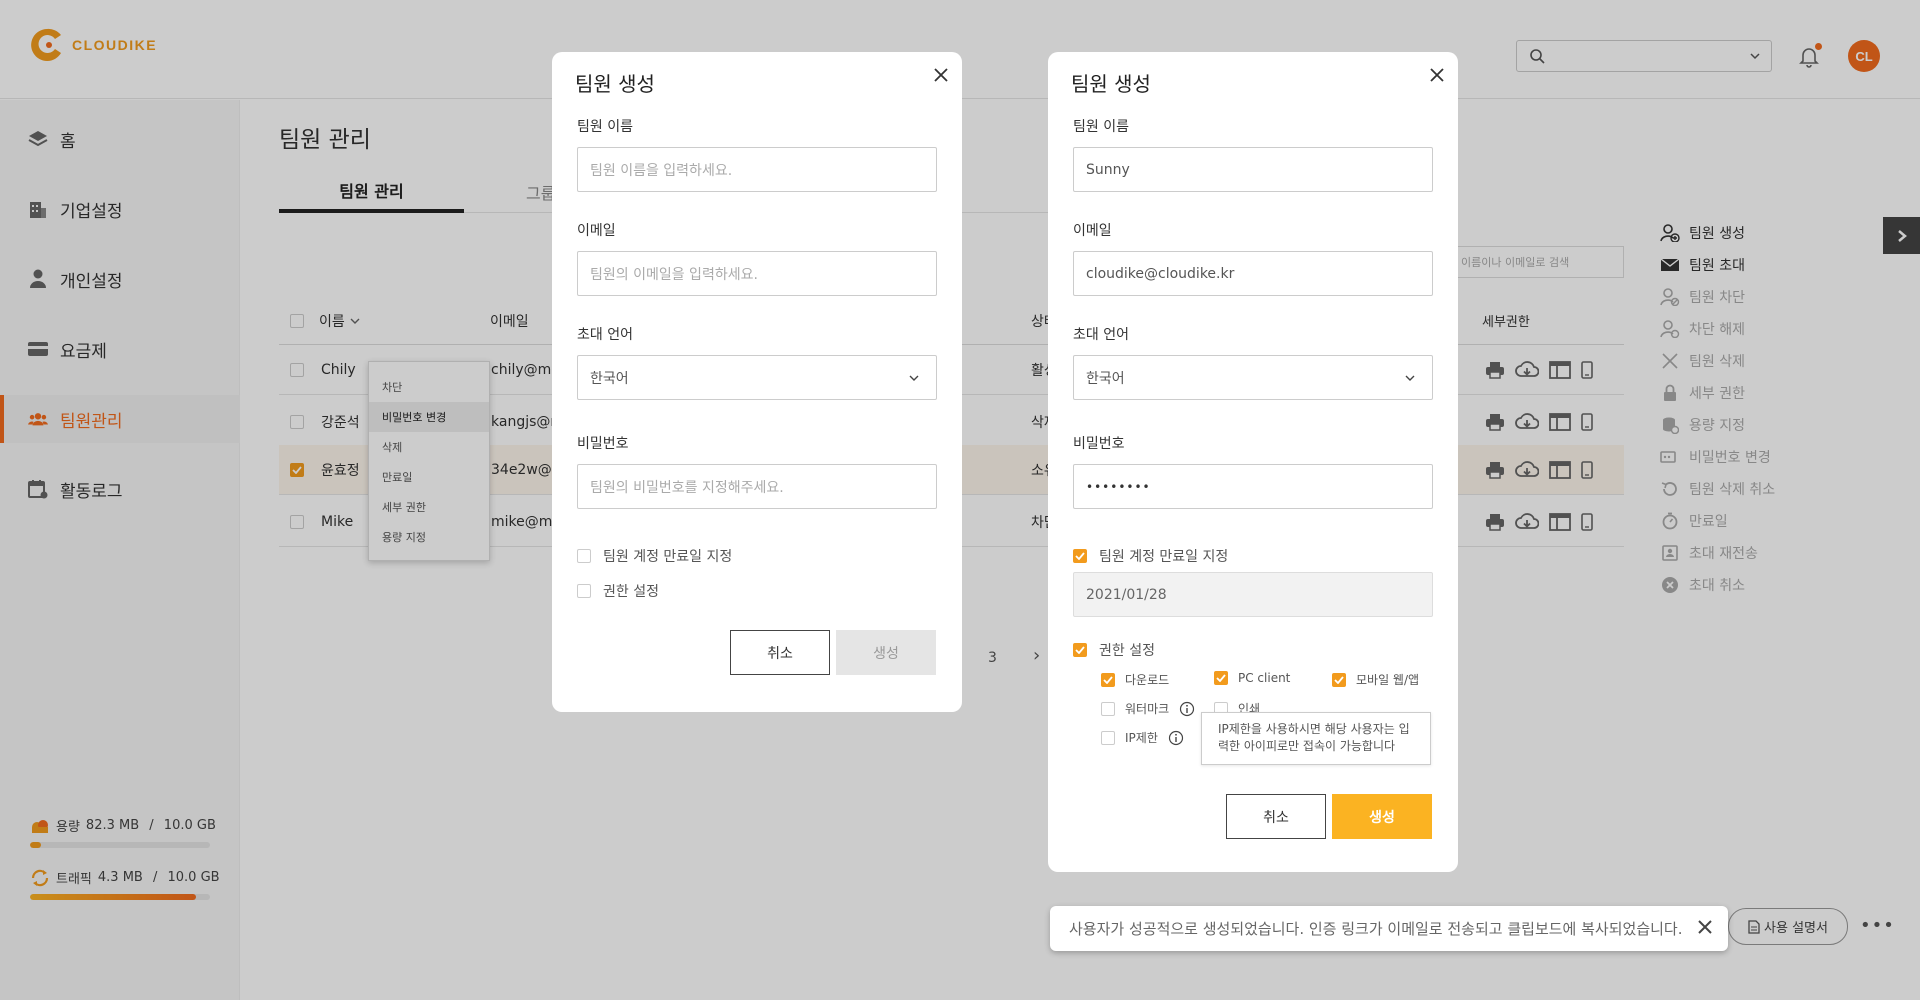 The height and width of the screenshot is (1000, 1920). What do you see at coordinates (1375, 679) in the screenshot?
I see `perm-mobile: 모바일 웹/앱` at bounding box center [1375, 679].